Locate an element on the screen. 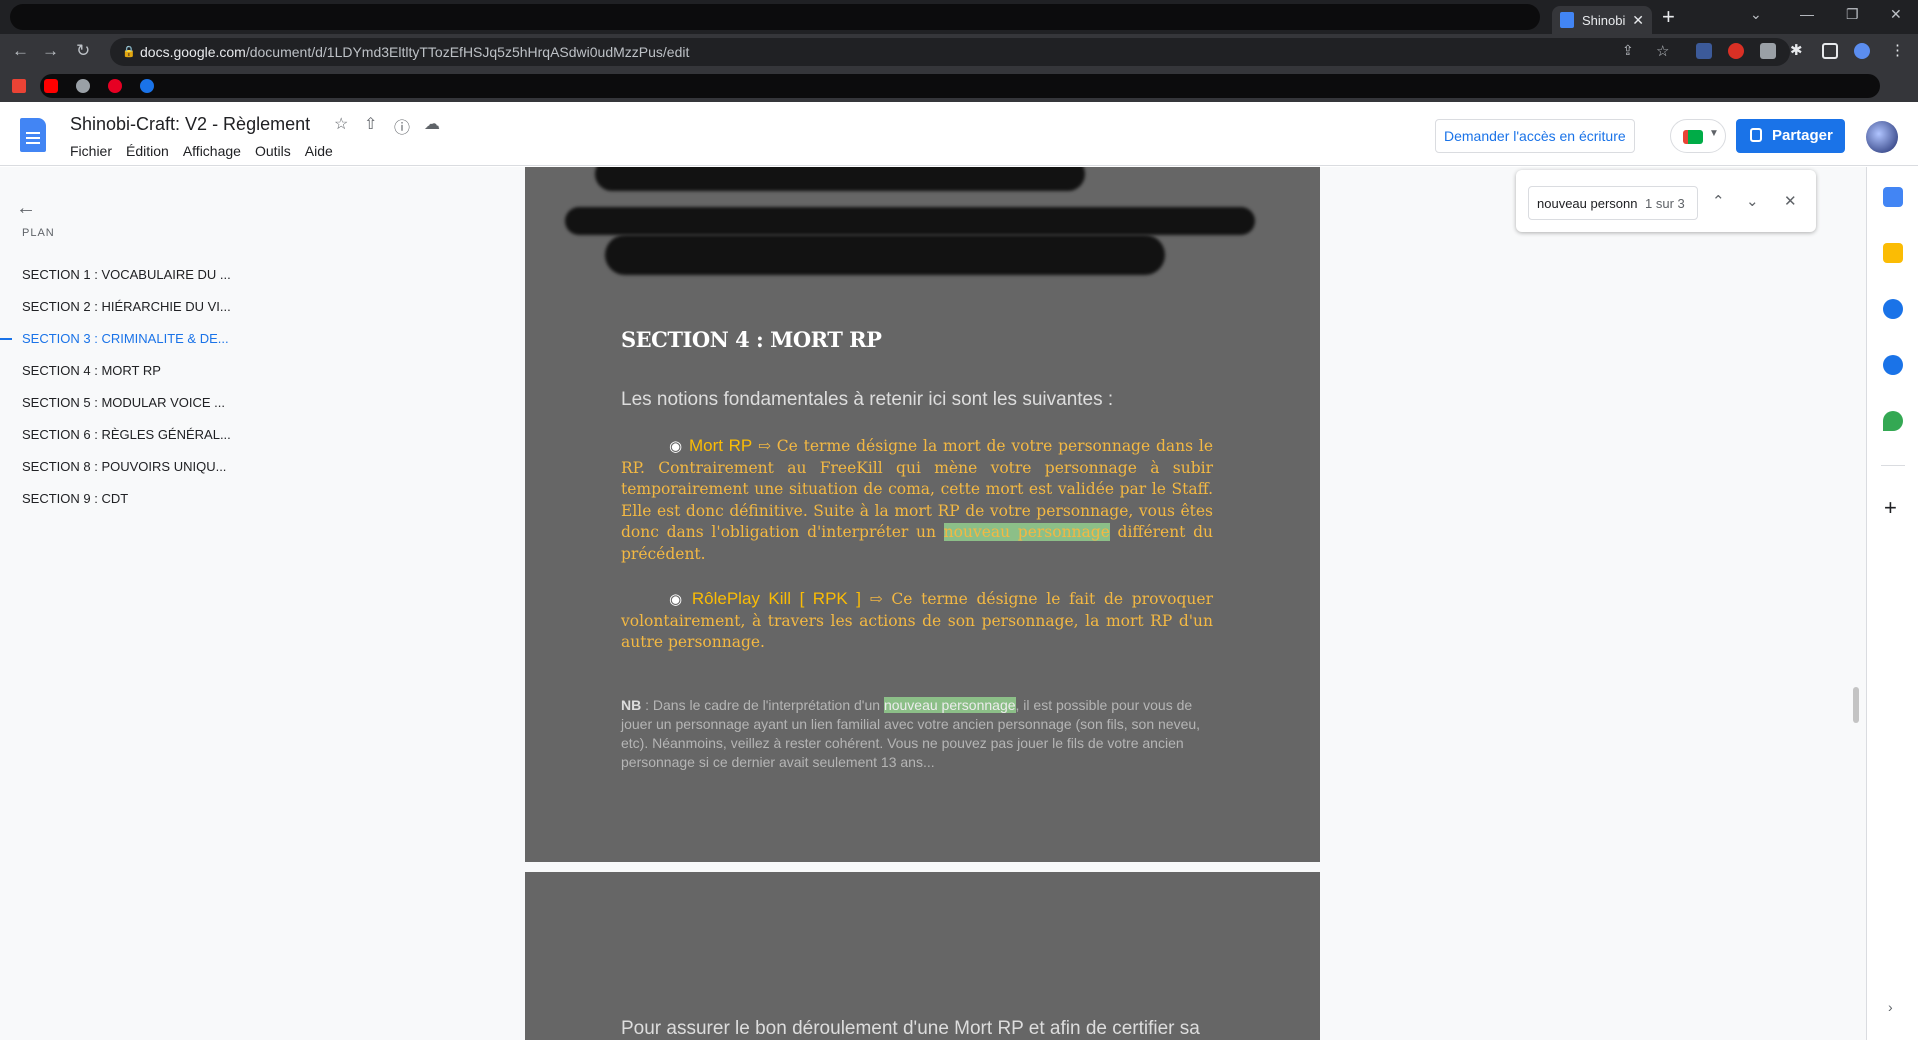  nb-text: : Dans le cadre de l'interprétation d'un is located at coordinates (762, 705).